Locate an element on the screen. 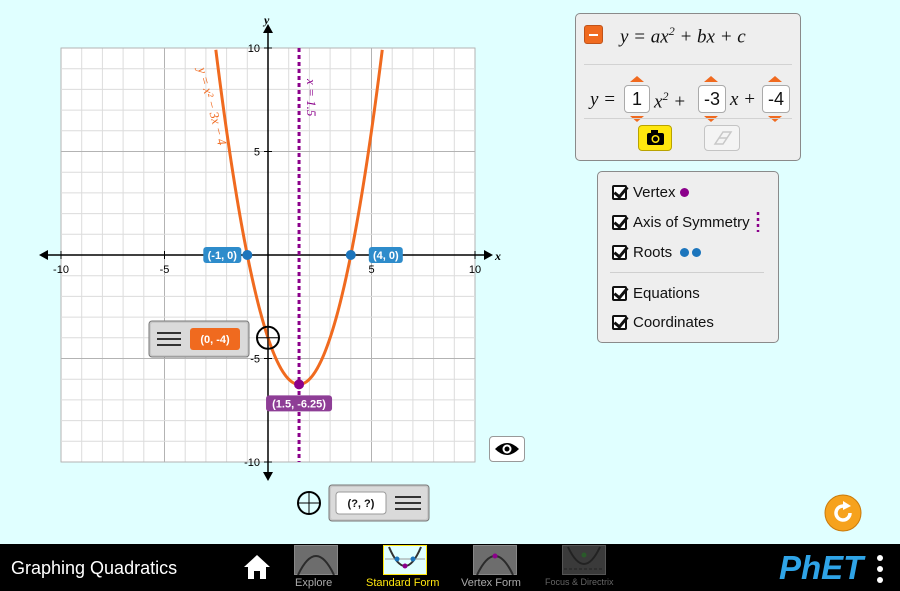  x-axis-arrow-right is located at coordinates (488, 255).